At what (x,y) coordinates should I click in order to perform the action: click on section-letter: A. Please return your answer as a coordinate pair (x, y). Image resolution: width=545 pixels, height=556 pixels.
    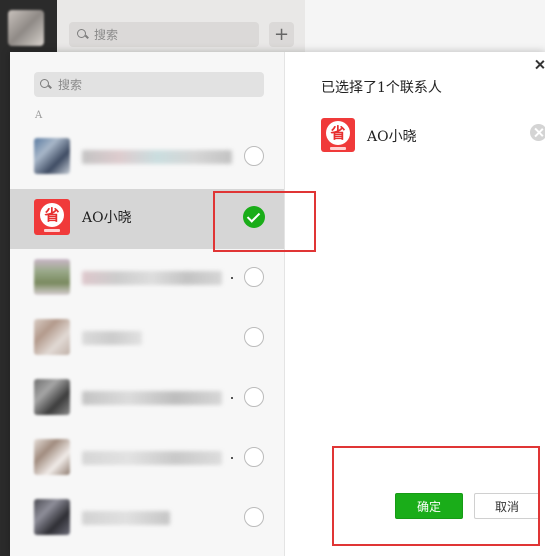
    Looking at the image, I should click on (39, 115).